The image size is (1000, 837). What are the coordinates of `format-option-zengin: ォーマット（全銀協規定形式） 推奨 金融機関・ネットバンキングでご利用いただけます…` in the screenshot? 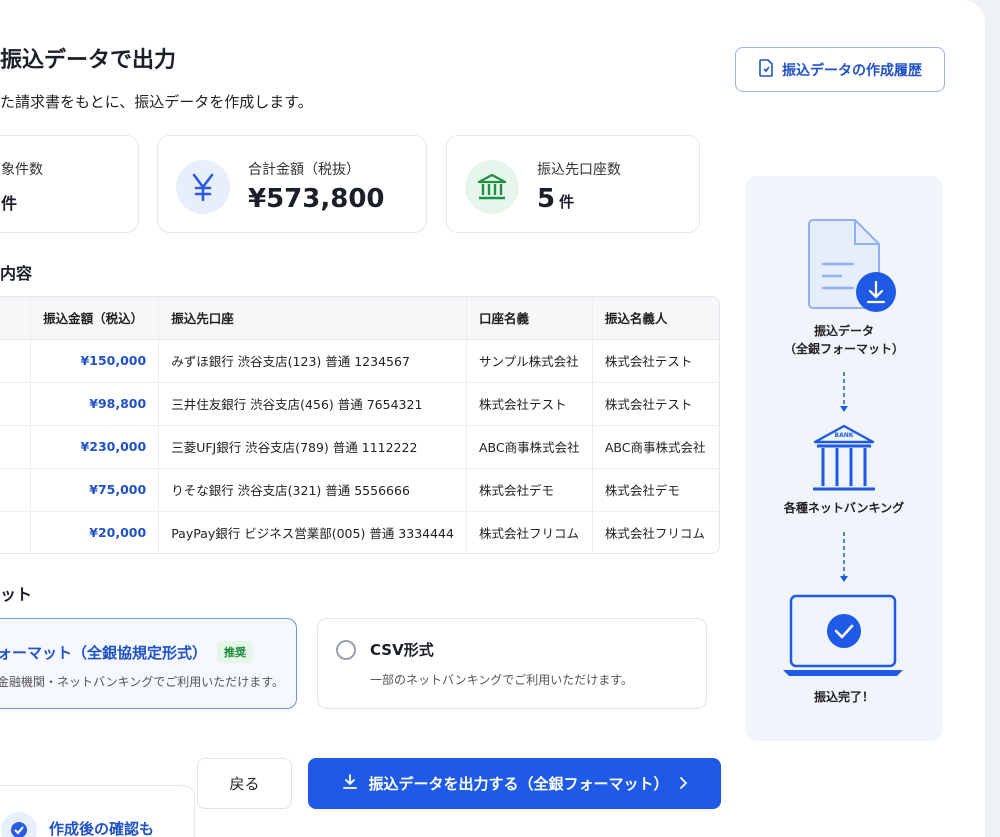 It's located at (148, 663).